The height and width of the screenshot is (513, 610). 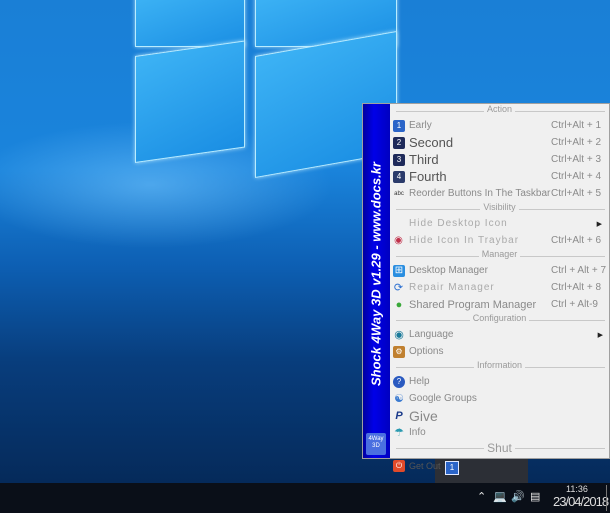 I want to click on info-icon: ☂, so click(x=399, y=432).